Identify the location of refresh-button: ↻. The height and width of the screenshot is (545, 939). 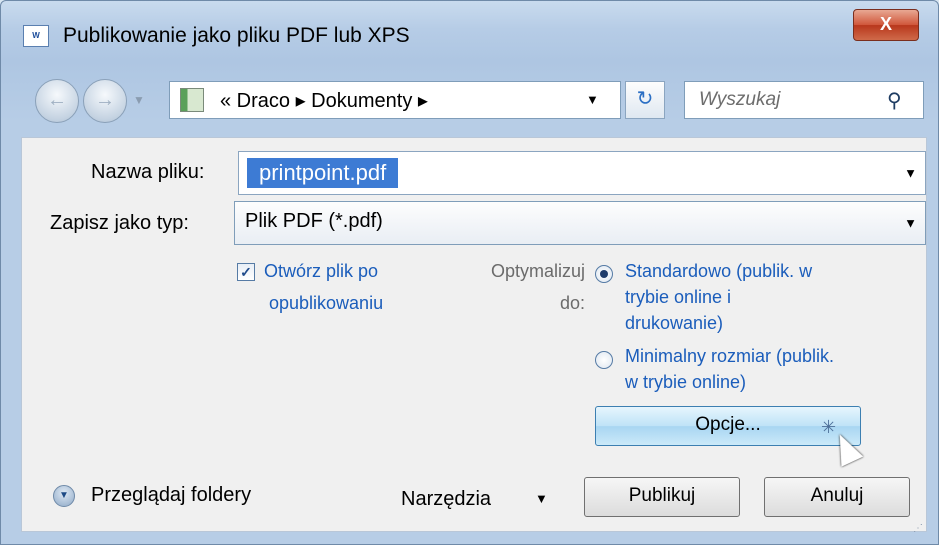
(645, 100).